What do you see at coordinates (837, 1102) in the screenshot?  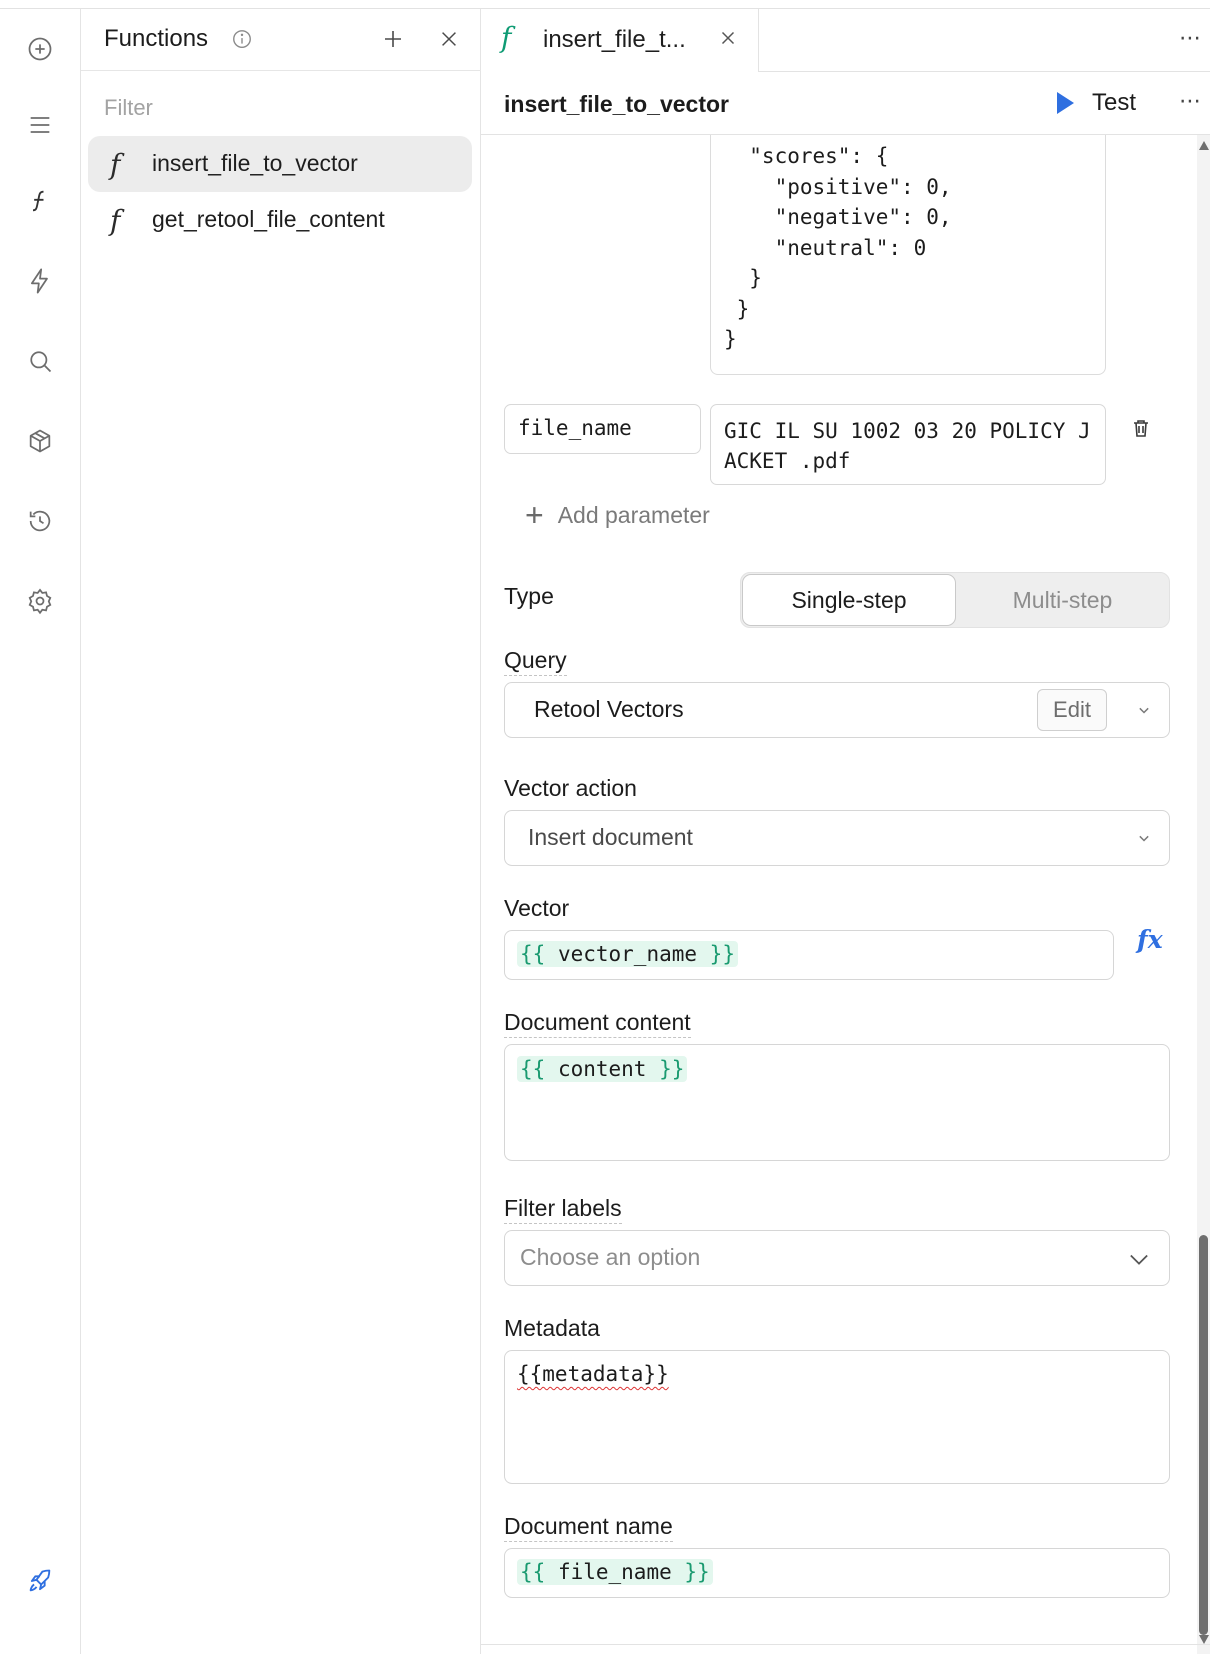 I see `document-content-input: {{ content }}` at bounding box center [837, 1102].